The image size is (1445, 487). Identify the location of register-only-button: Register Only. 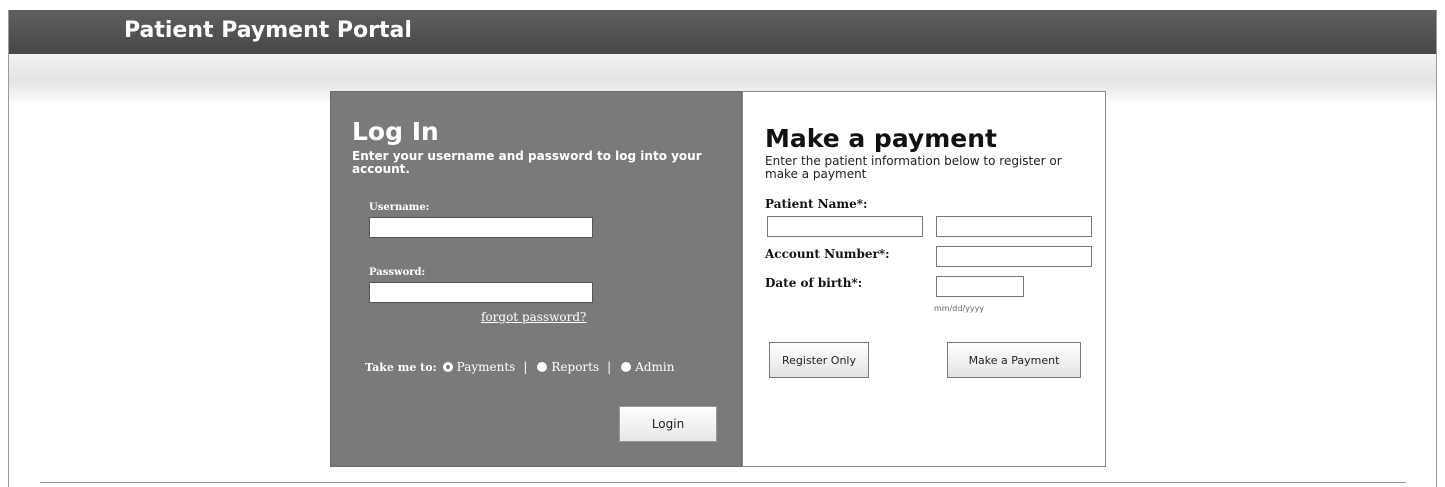
(819, 360).